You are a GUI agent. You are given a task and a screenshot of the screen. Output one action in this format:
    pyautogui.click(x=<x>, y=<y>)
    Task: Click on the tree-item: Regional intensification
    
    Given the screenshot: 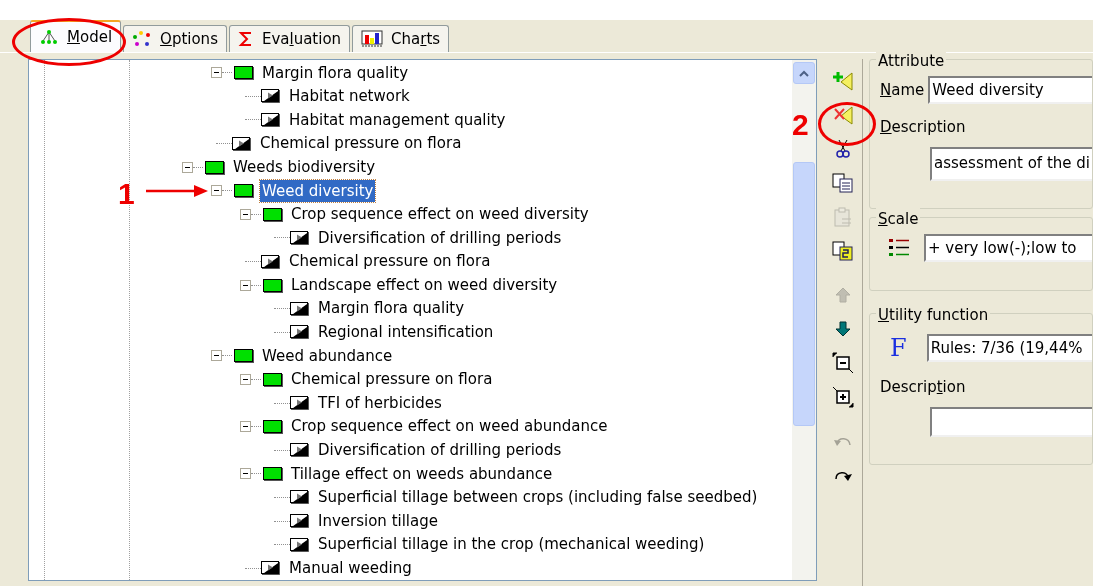 What is the action you would take?
    pyautogui.click(x=406, y=332)
    